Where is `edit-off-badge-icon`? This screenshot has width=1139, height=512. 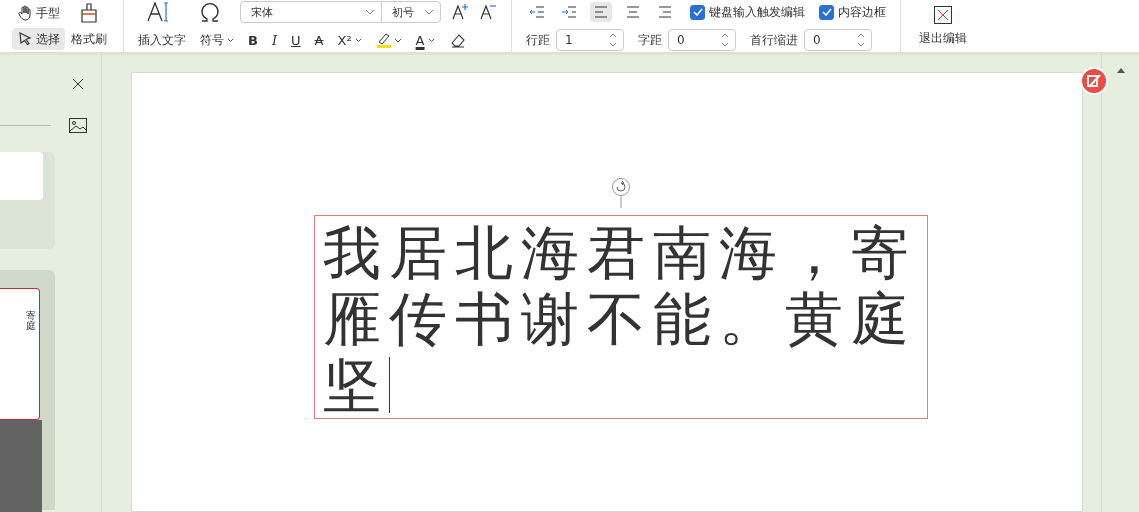
edit-off-badge-icon is located at coordinates (1094, 81).